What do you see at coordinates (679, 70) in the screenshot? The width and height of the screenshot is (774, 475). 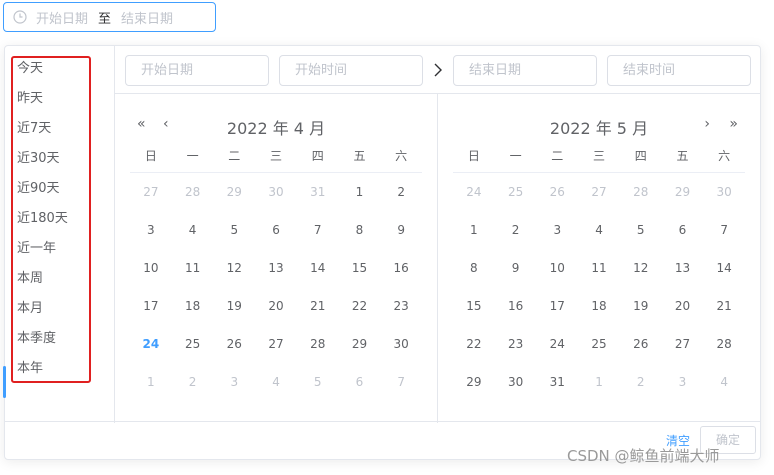 I see `end-time-input: 结束时间` at bounding box center [679, 70].